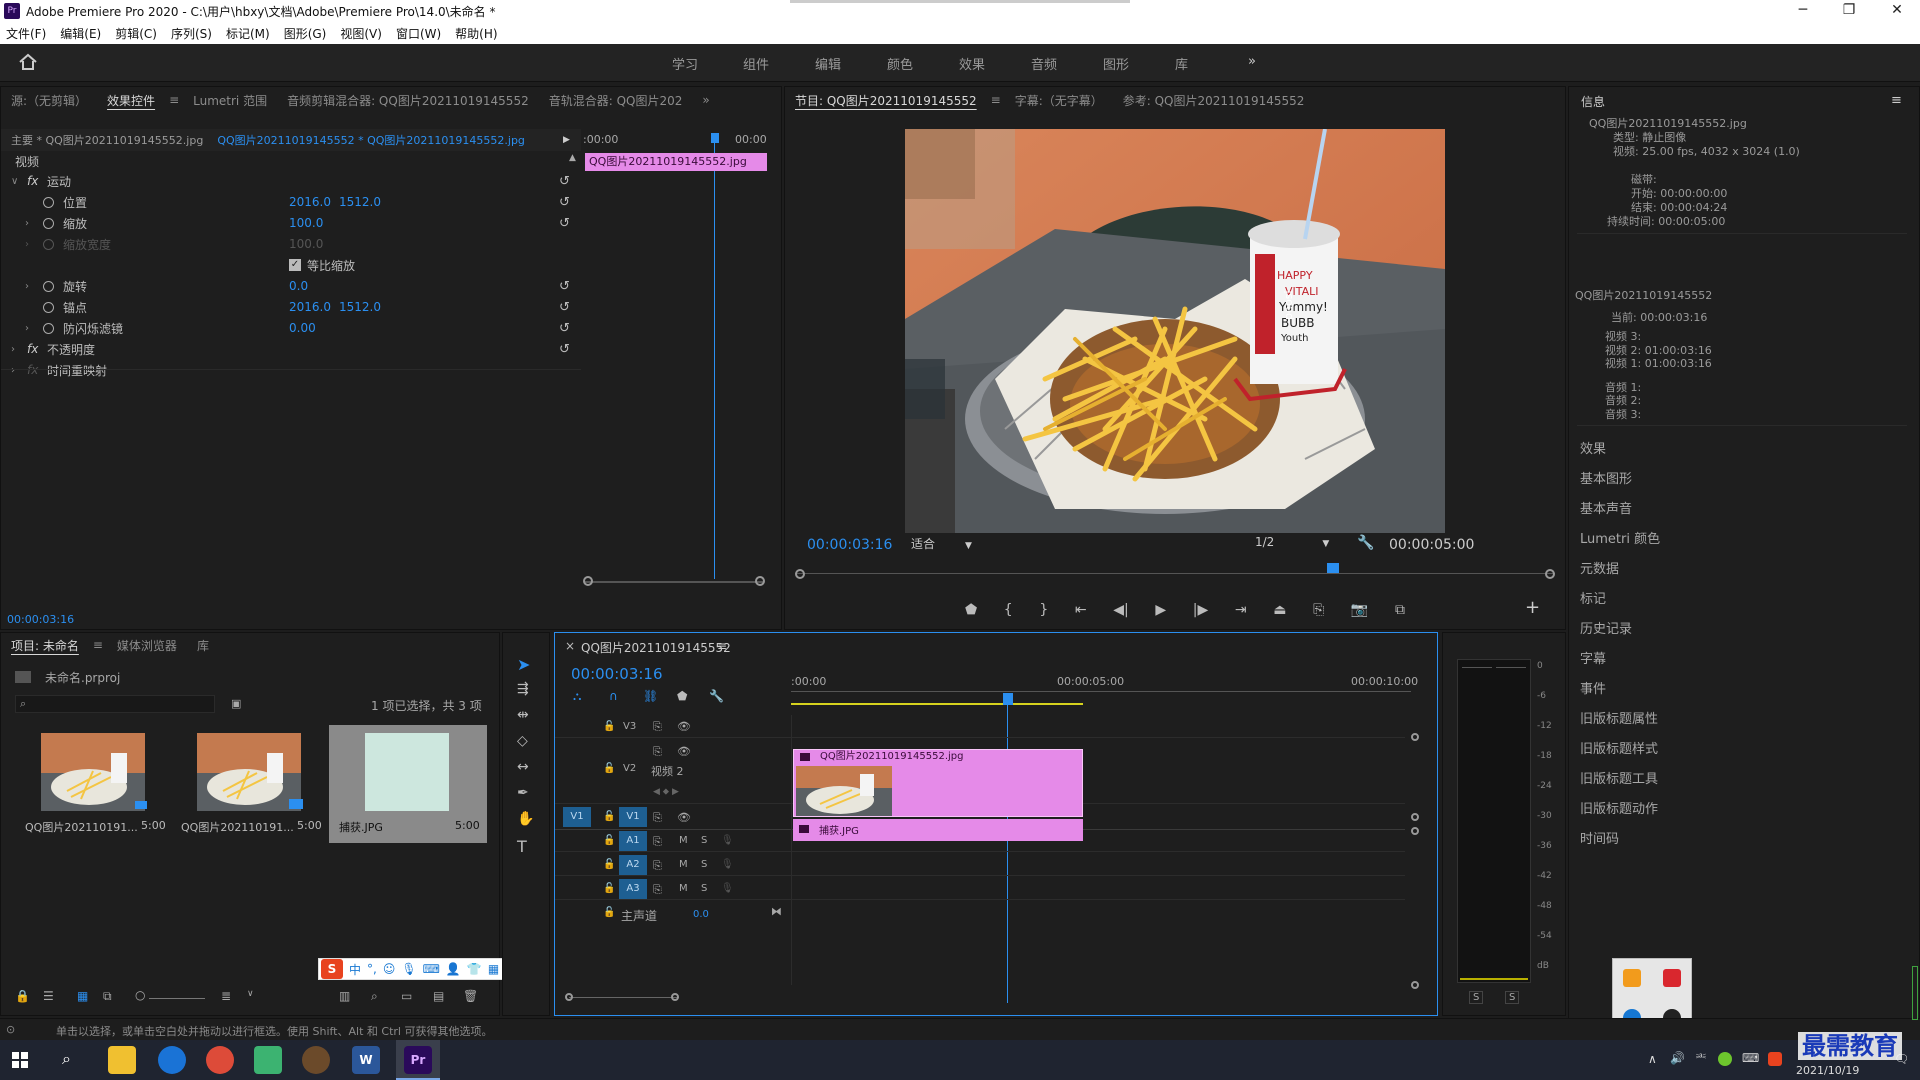 The width and height of the screenshot is (1920, 1080). What do you see at coordinates (523, 767) in the screenshot?
I see `slip-tool-icon: ↔` at bounding box center [523, 767].